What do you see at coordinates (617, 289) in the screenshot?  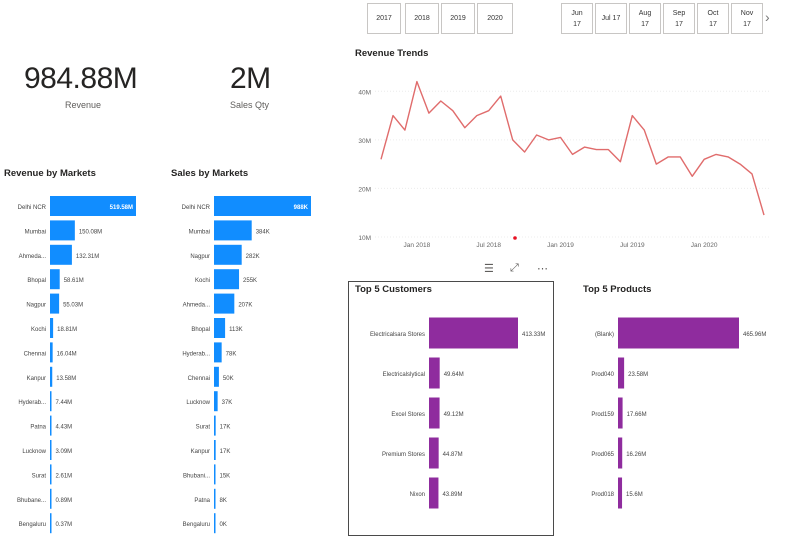 I see `top-products-title: Top 5 Products` at bounding box center [617, 289].